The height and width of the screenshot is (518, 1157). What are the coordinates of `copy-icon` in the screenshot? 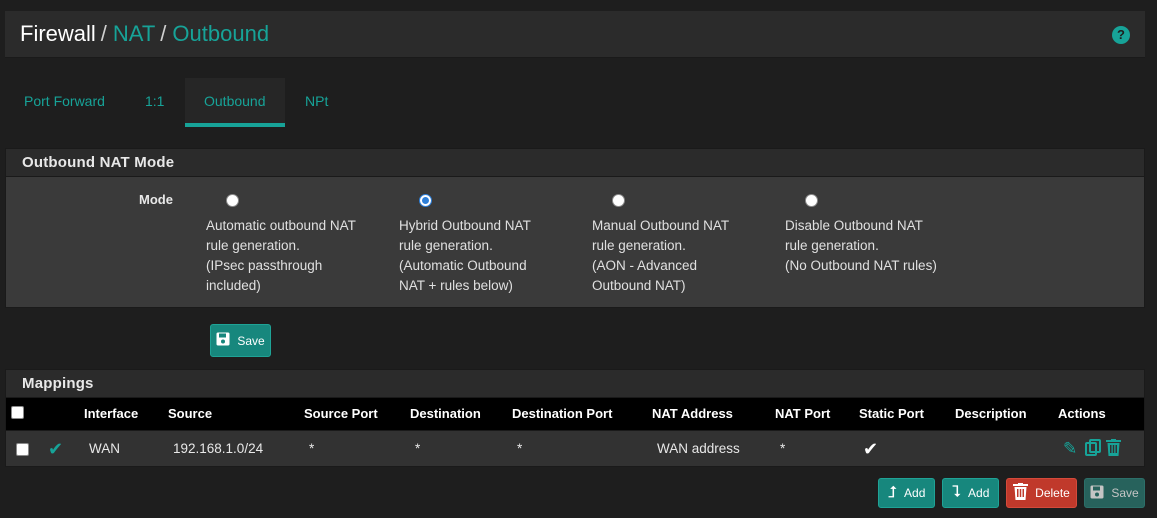 It's located at (1093, 449).